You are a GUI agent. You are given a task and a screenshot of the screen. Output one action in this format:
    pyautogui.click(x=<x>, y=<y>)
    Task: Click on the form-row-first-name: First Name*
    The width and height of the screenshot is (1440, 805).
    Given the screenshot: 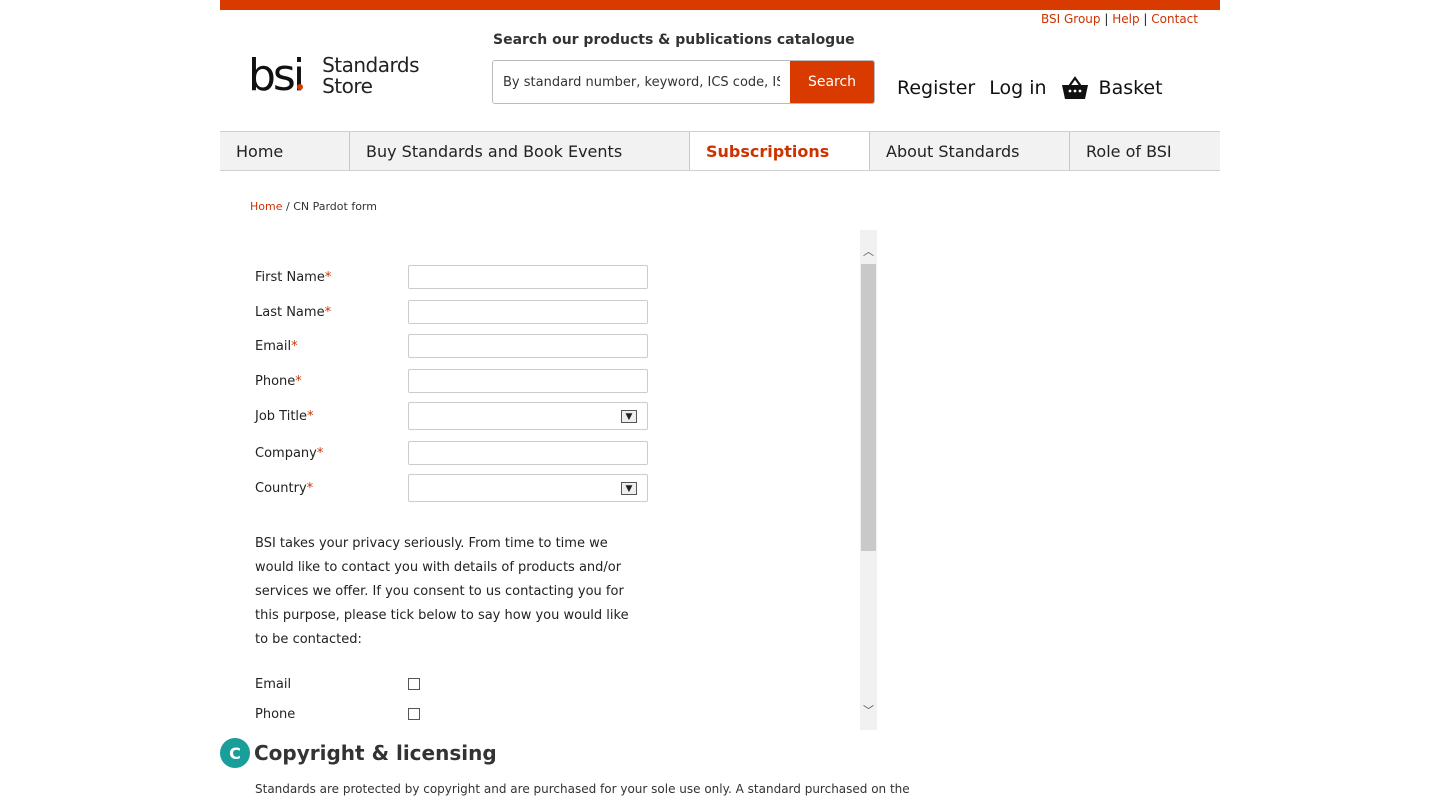 What is the action you would take?
    pyautogui.click(x=455, y=277)
    